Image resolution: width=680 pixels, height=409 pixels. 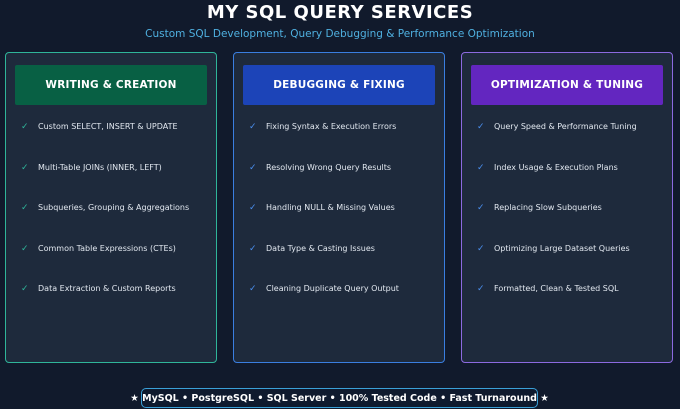 What do you see at coordinates (105, 304) in the screenshot?
I see `list-item: ✓ Data Extraction & Custom Reports` at bounding box center [105, 304].